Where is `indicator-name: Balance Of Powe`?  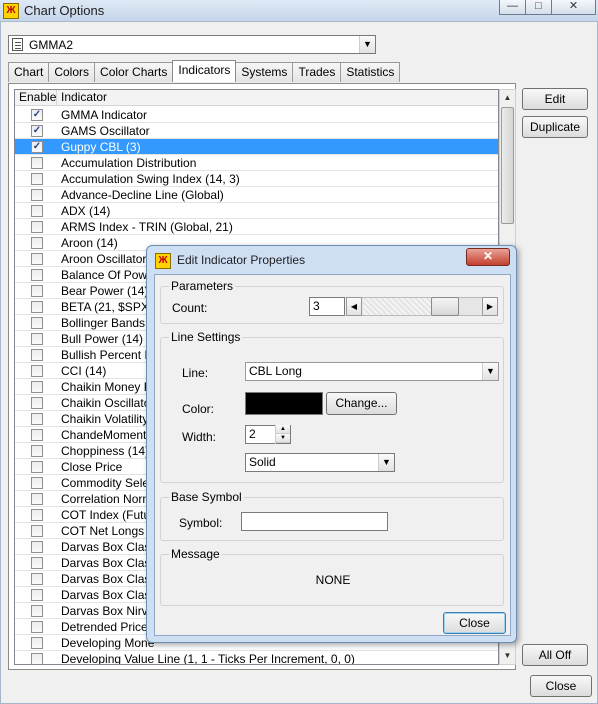
indicator-name: Balance Of Powe is located at coordinates (107, 275).